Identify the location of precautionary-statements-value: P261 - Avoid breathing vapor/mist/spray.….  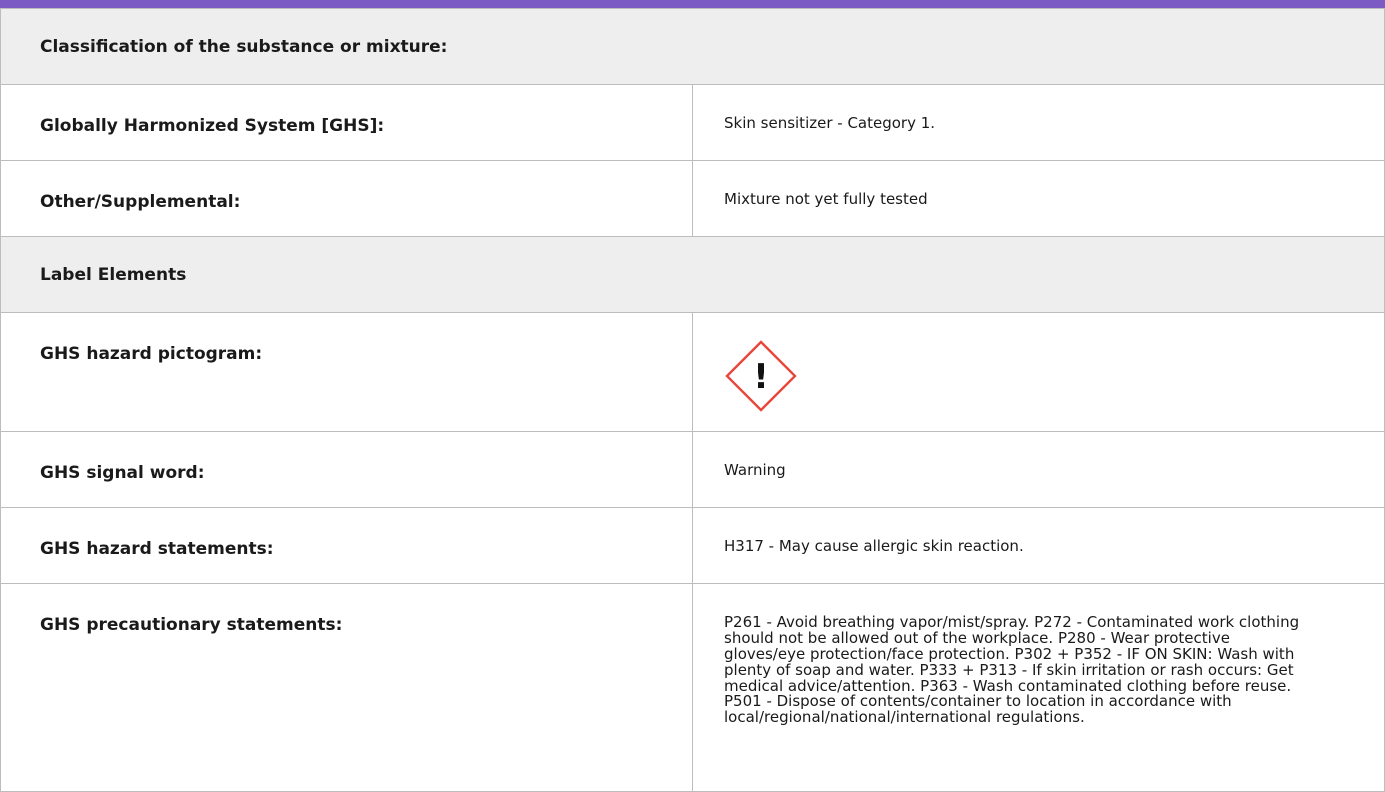
(1038, 687).